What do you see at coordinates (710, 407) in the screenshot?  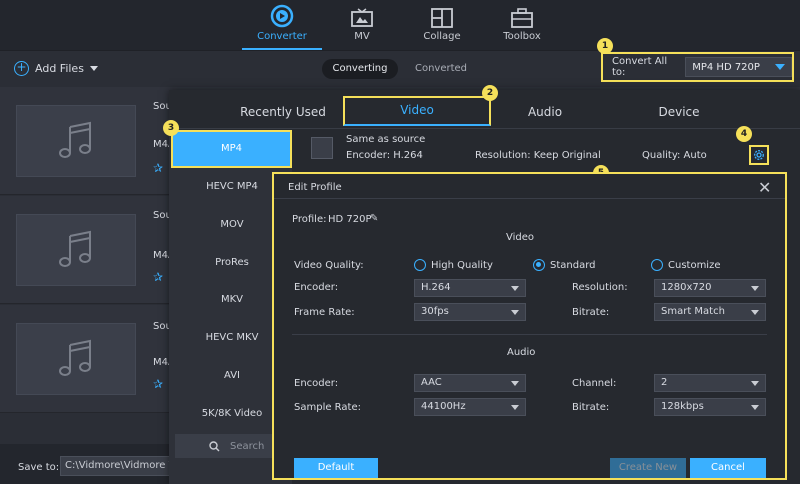 I see `audio-bitrate-select: 128kbps` at bounding box center [710, 407].